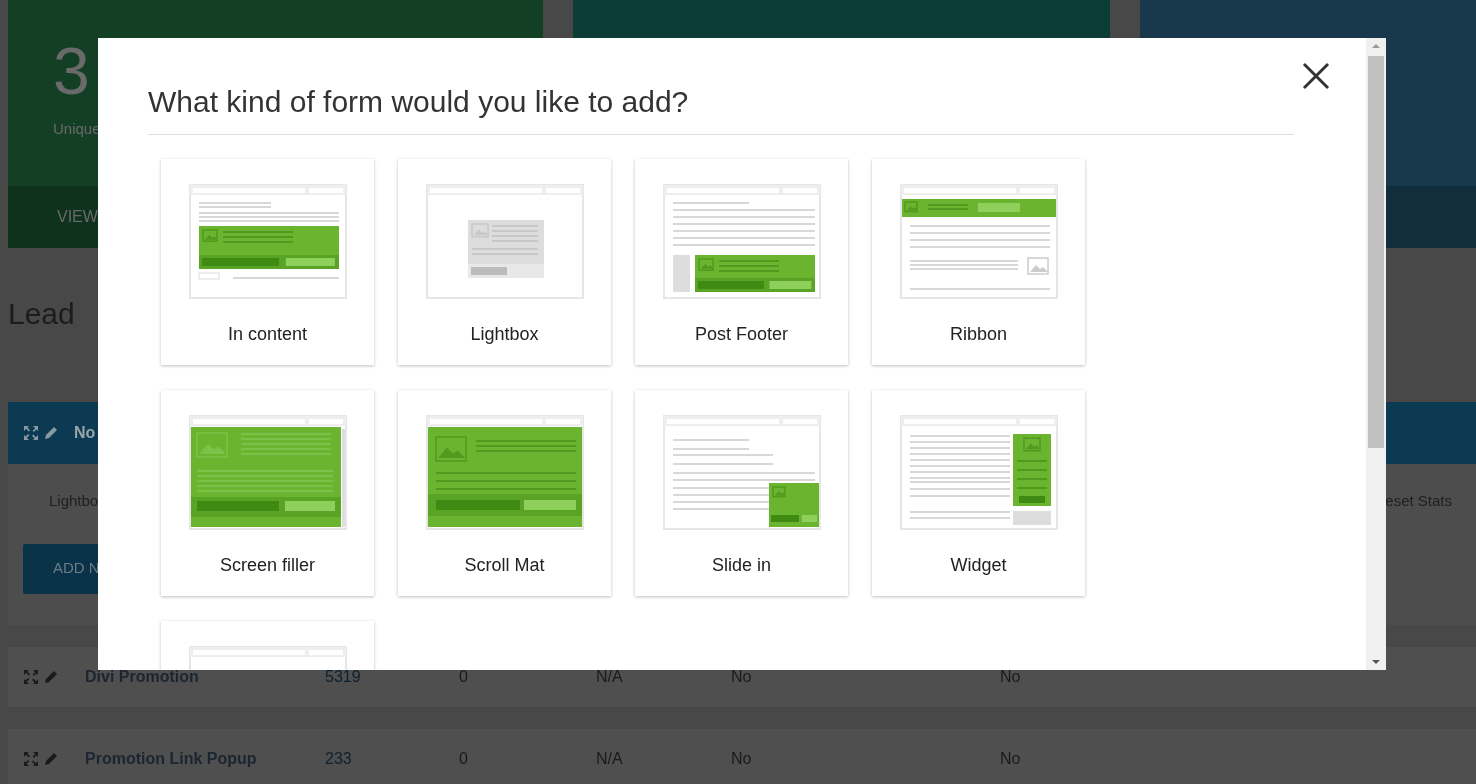 This screenshot has height=784, width=1476. What do you see at coordinates (419, 102) in the screenshot?
I see `modal-title: What kind of form would you like to add?` at bounding box center [419, 102].